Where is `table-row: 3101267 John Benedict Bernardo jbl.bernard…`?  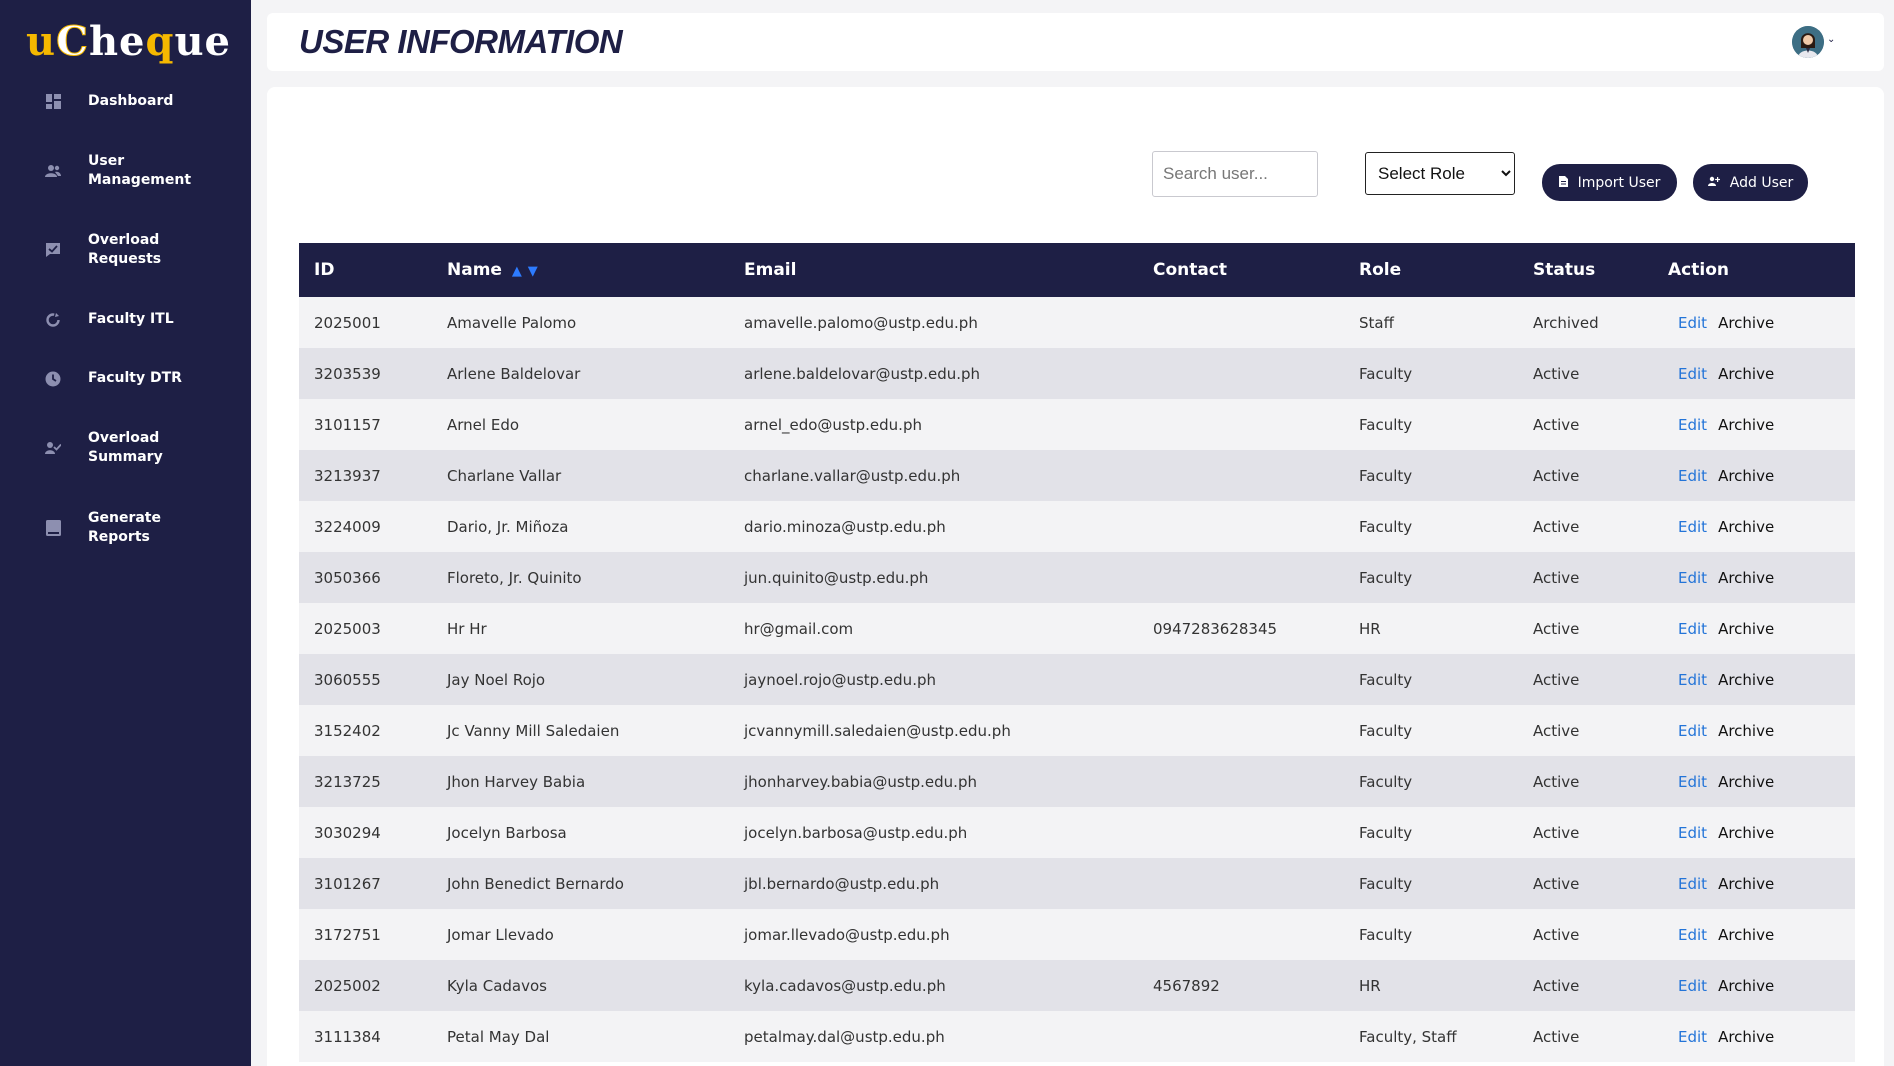
table-row: 3101267 John Benedict Bernardo jbl.bernard… is located at coordinates (1077, 883).